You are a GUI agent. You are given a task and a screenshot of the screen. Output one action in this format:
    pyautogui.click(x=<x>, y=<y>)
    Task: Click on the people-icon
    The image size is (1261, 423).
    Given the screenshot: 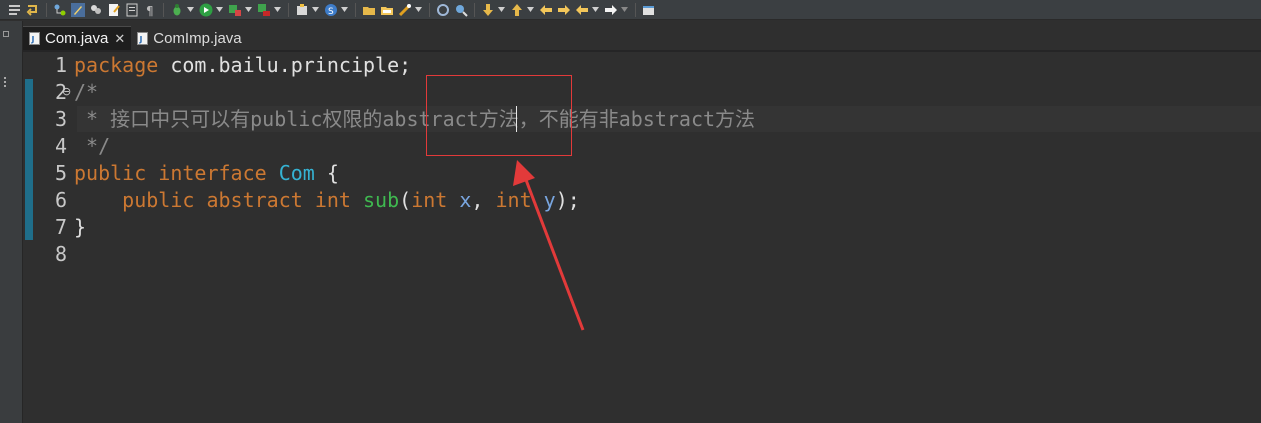 What is the action you would take?
    pyautogui.click(x=96, y=10)
    